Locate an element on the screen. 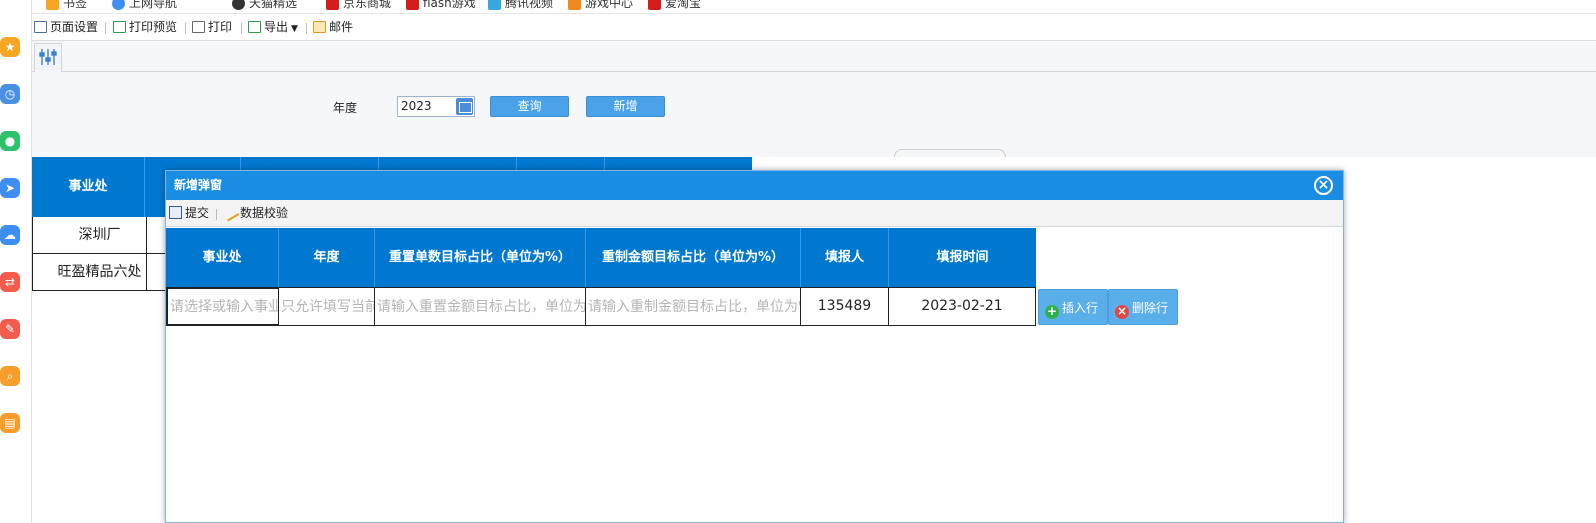 The image size is (1596, 523). compass-icon is located at coordinates (118, 5).